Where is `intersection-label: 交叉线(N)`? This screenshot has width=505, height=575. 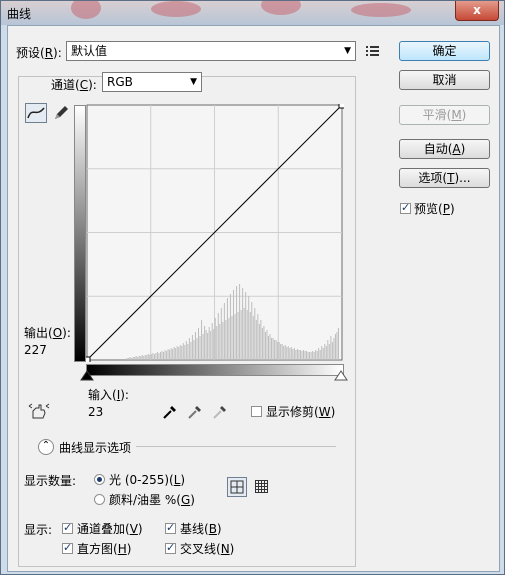 intersection-label: 交叉线(N) is located at coordinates (207, 549).